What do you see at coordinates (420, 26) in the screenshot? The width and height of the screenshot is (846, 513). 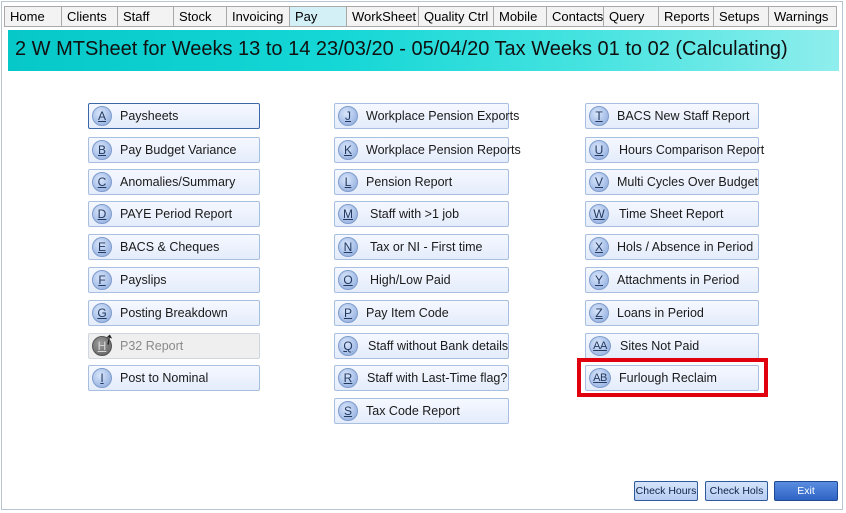 I see `tab-divider` at bounding box center [420, 26].